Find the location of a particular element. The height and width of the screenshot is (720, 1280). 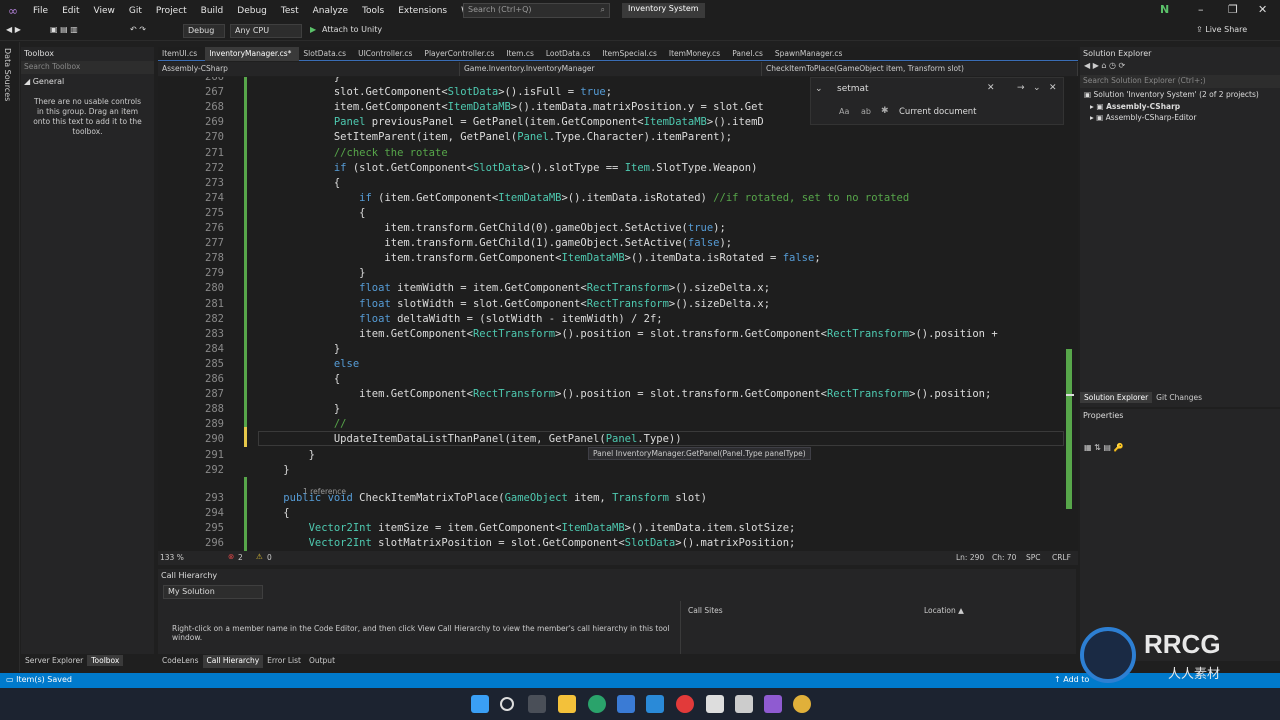

menu-item: Git is located at coordinates (135, 11).